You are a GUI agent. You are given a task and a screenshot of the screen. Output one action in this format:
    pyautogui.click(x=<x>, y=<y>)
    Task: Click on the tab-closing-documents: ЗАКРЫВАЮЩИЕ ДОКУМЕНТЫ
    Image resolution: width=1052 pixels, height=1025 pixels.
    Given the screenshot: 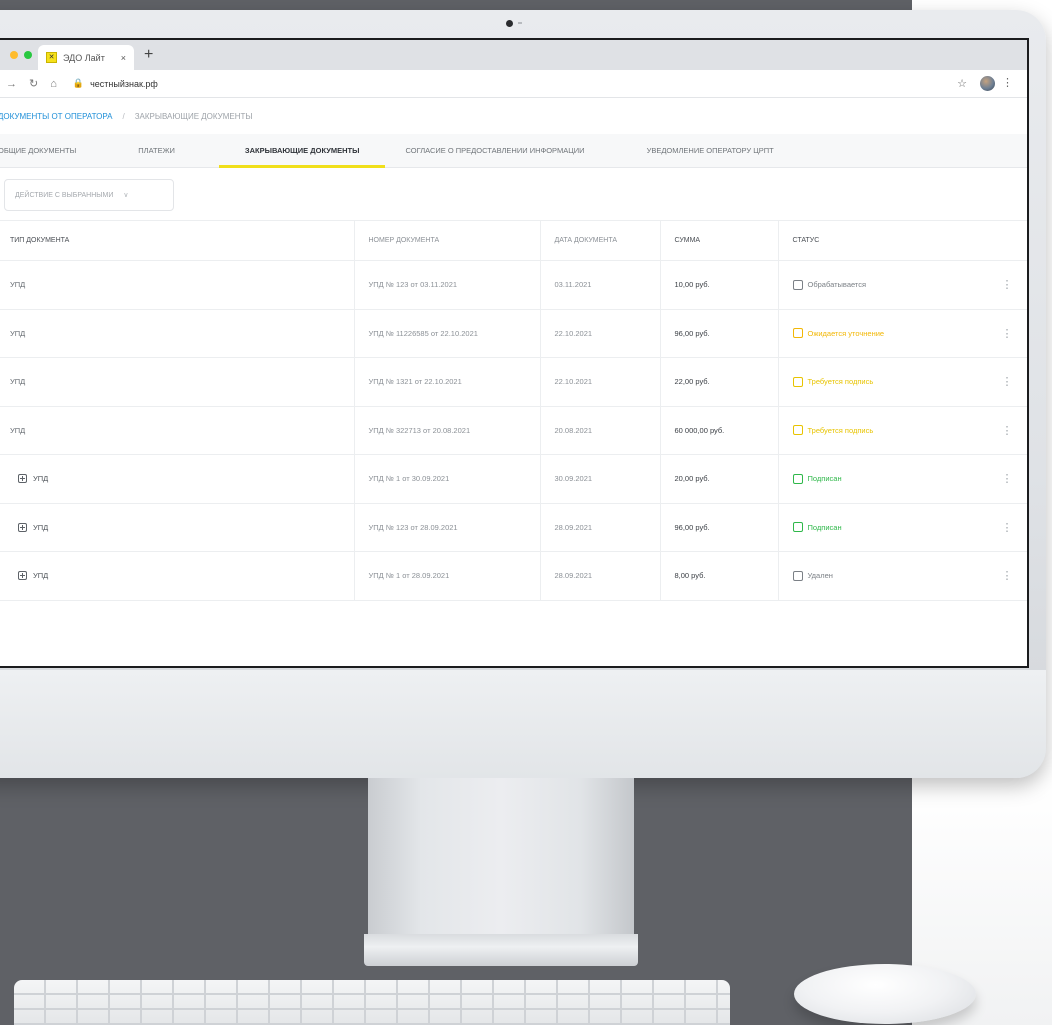 What is the action you would take?
    pyautogui.click(x=302, y=151)
    